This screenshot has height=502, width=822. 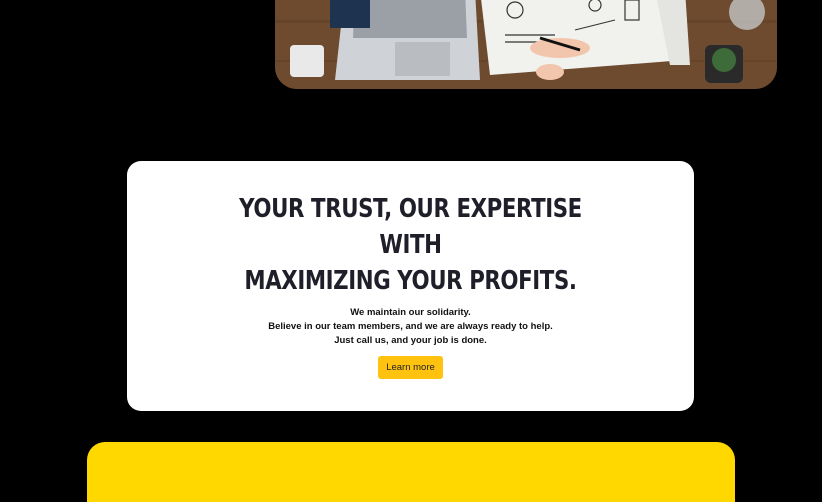 I want to click on heading-line-3: maximizing your profits., so click(x=410, y=281).